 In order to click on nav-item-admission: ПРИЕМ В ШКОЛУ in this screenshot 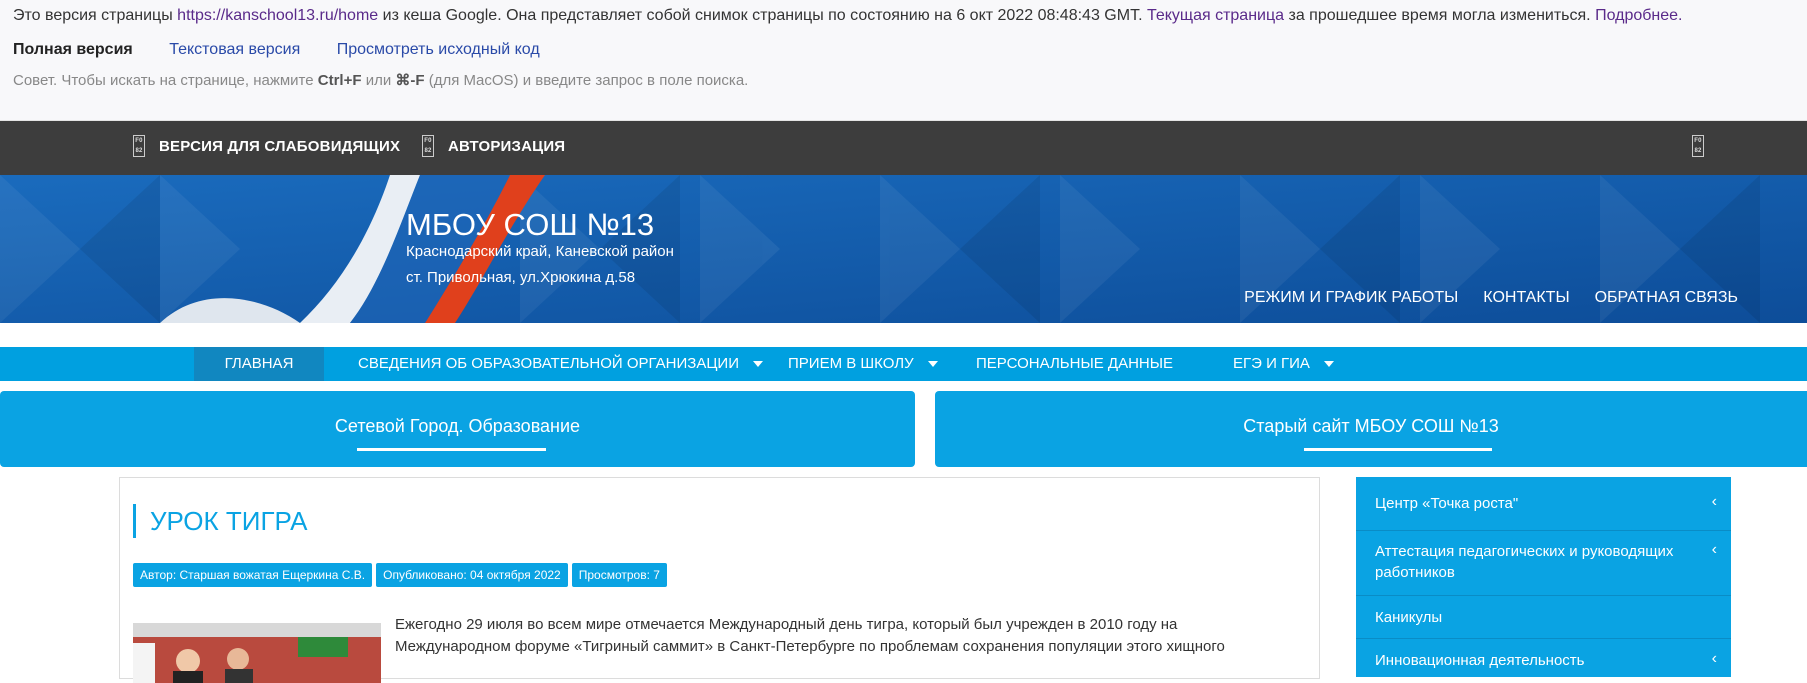, I will do `click(863, 364)`.